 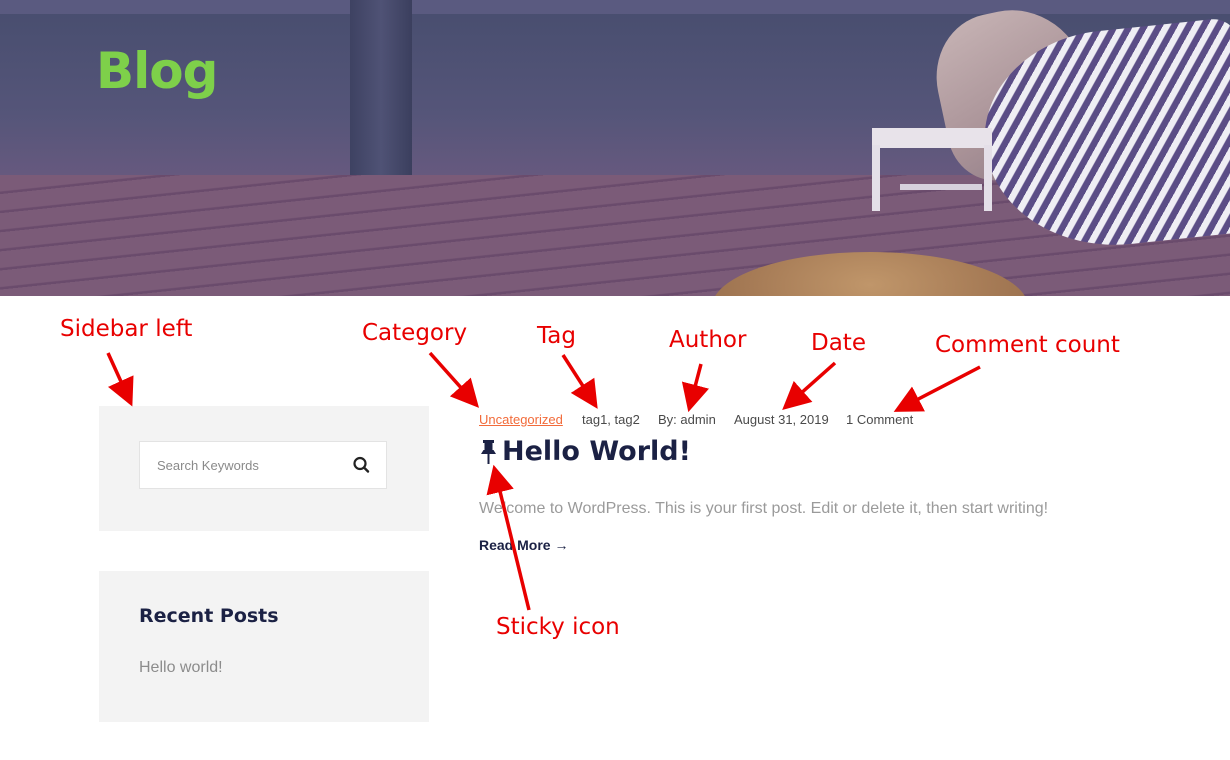 I want to click on search-form, so click(x=263, y=465).